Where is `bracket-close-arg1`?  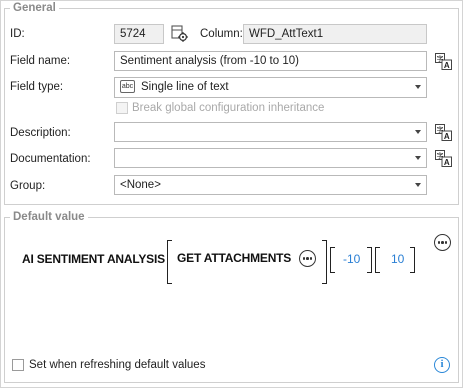 bracket-close-arg1 is located at coordinates (369, 260).